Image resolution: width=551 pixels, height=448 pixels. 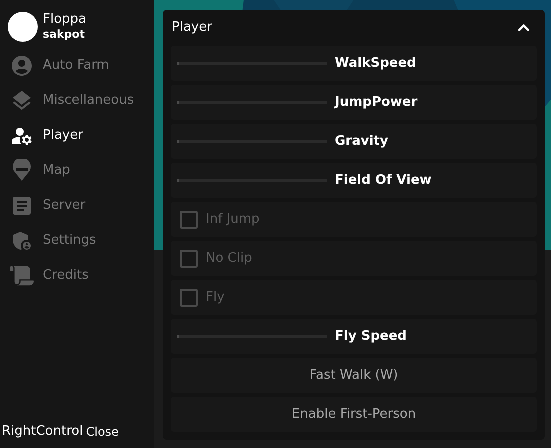 I want to click on keybind-label: RightControl, so click(x=43, y=431).